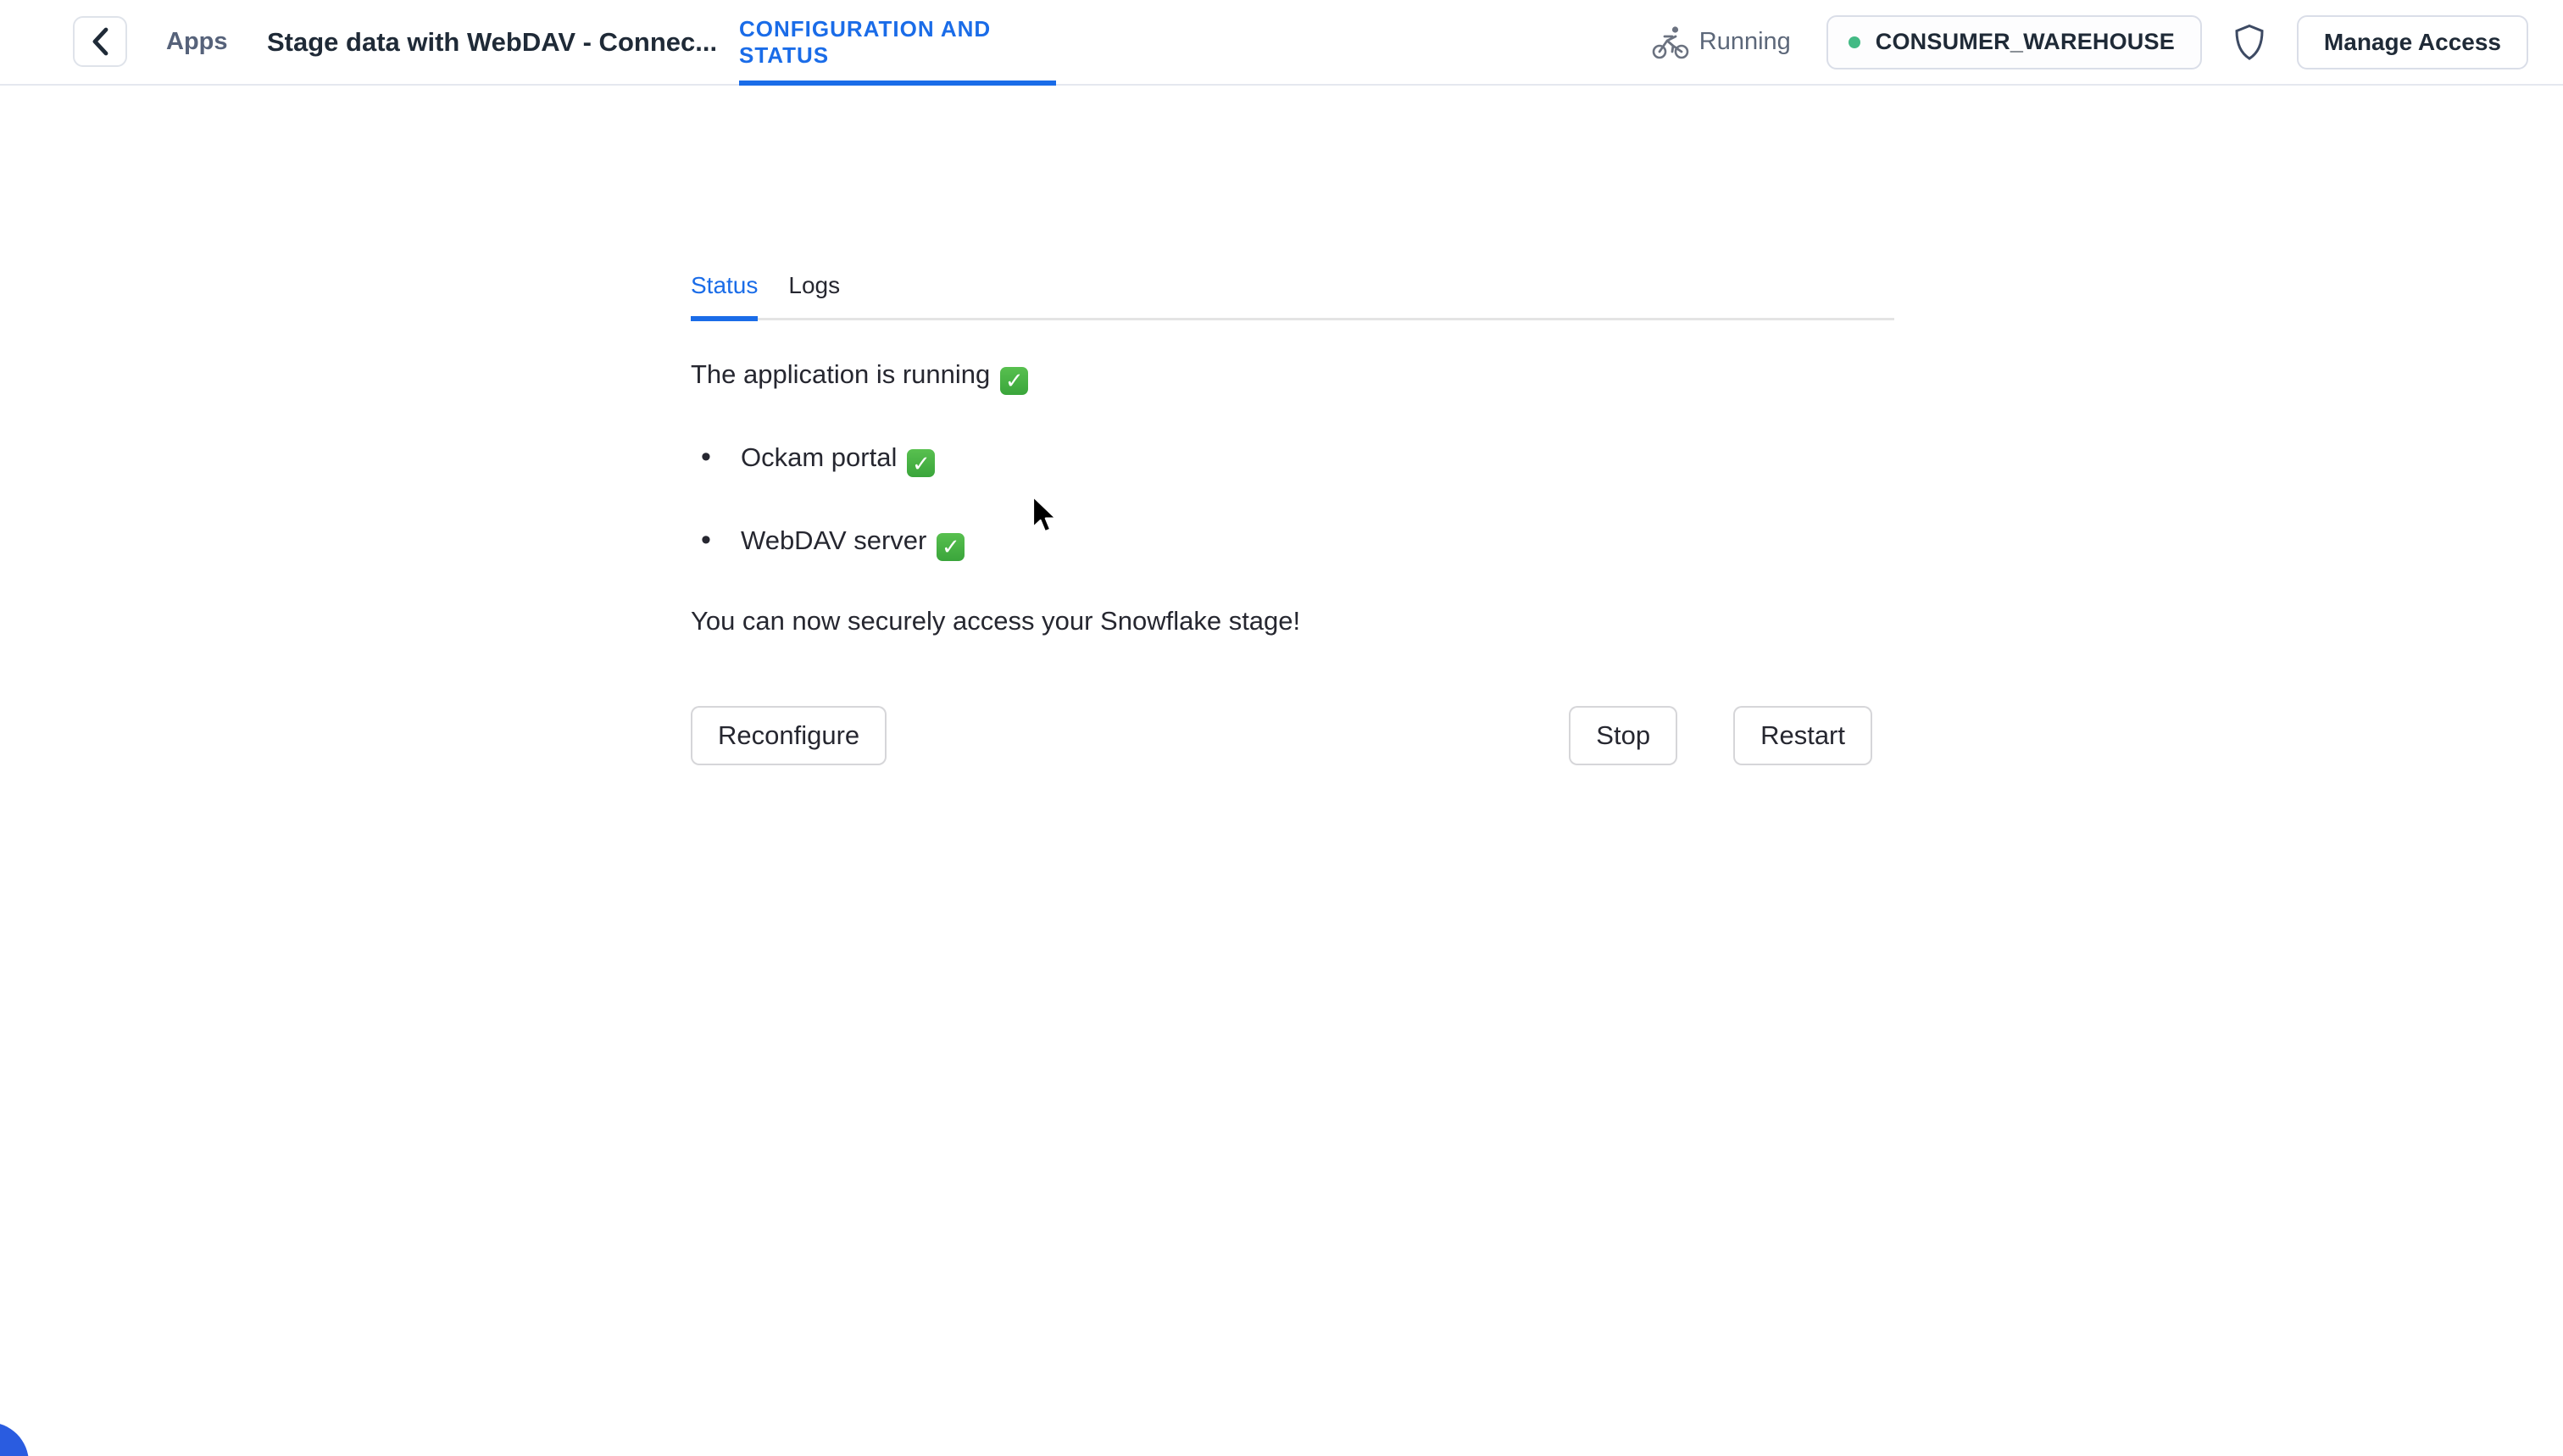 Image resolution: width=2563 pixels, height=1456 pixels. What do you see at coordinates (1292, 204) in the screenshot?
I see `status-logs-tabs: Status Logs` at bounding box center [1292, 204].